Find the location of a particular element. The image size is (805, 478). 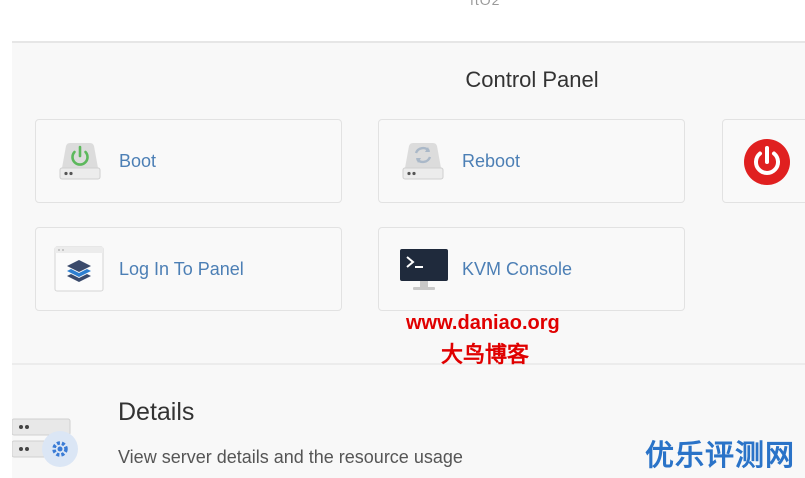

login-panel-tile: Log In To Panel is located at coordinates (188, 269).